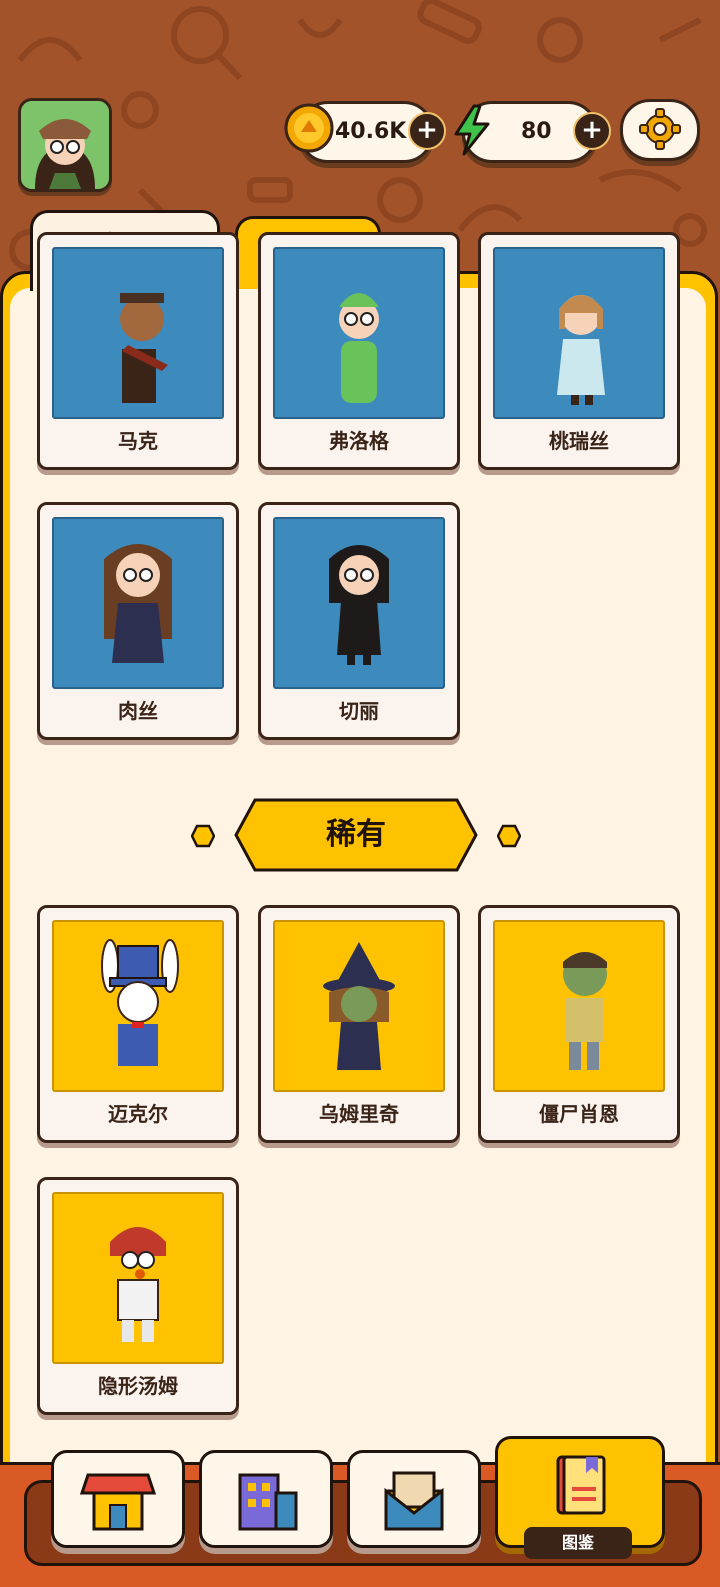 The width and height of the screenshot is (720, 1587). I want to click on gear-icon, so click(660, 129).